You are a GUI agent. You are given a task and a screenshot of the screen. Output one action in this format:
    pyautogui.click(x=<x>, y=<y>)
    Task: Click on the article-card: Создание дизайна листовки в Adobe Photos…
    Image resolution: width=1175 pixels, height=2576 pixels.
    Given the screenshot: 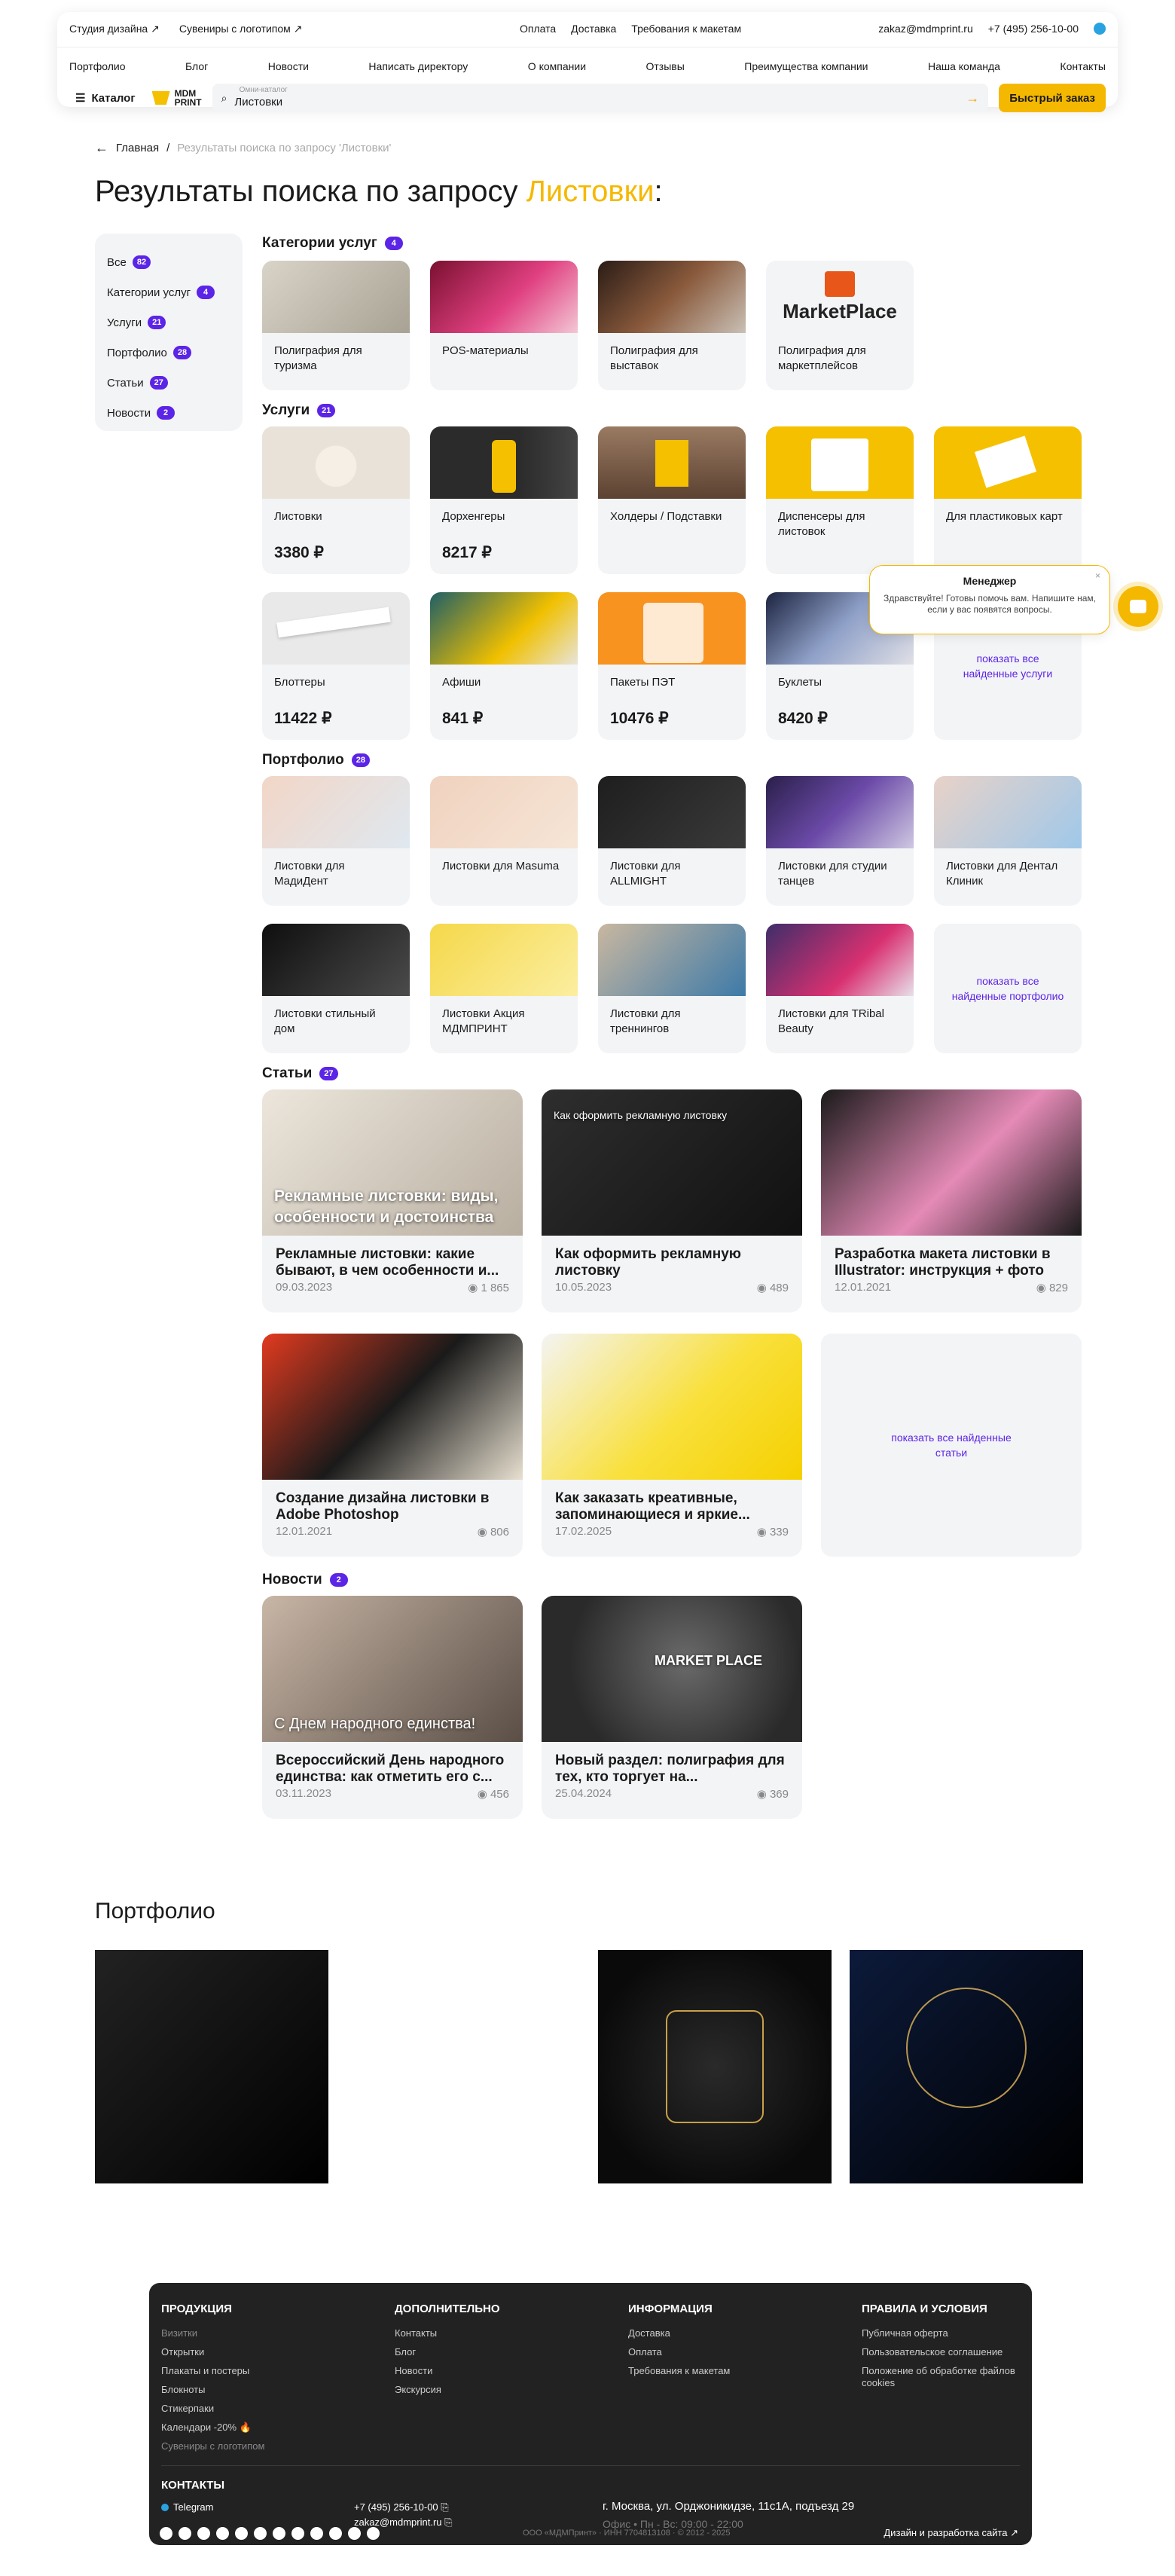 What is the action you would take?
    pyautogui.click(x=392, y=1445)
    